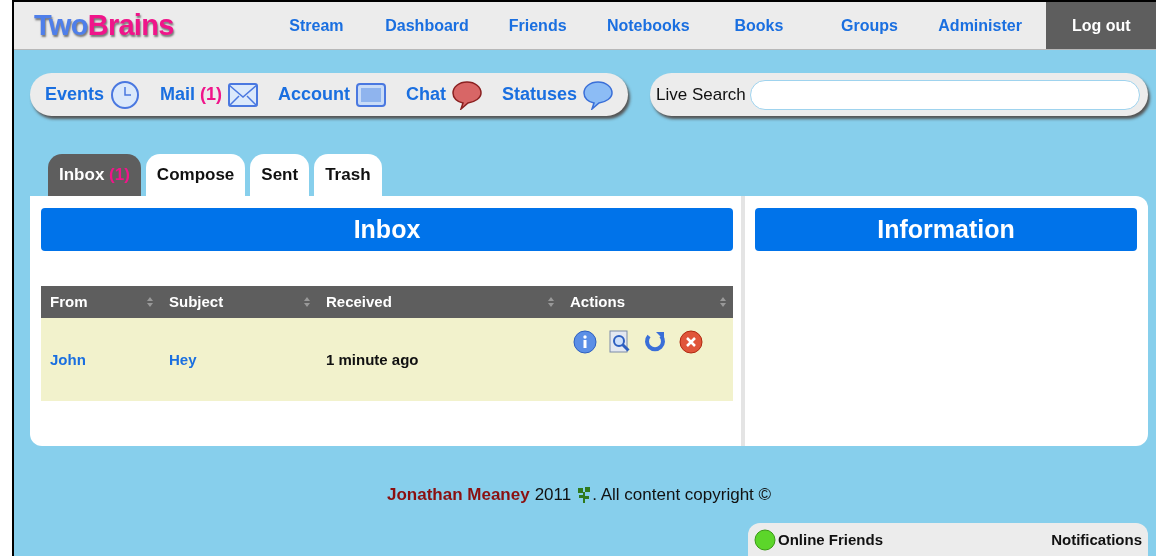 The width and height of the screenshot is (1156, 556). Describe the element at coordinates (980, 25) in the screenshot. I see `nav-link: Administer` at that location.